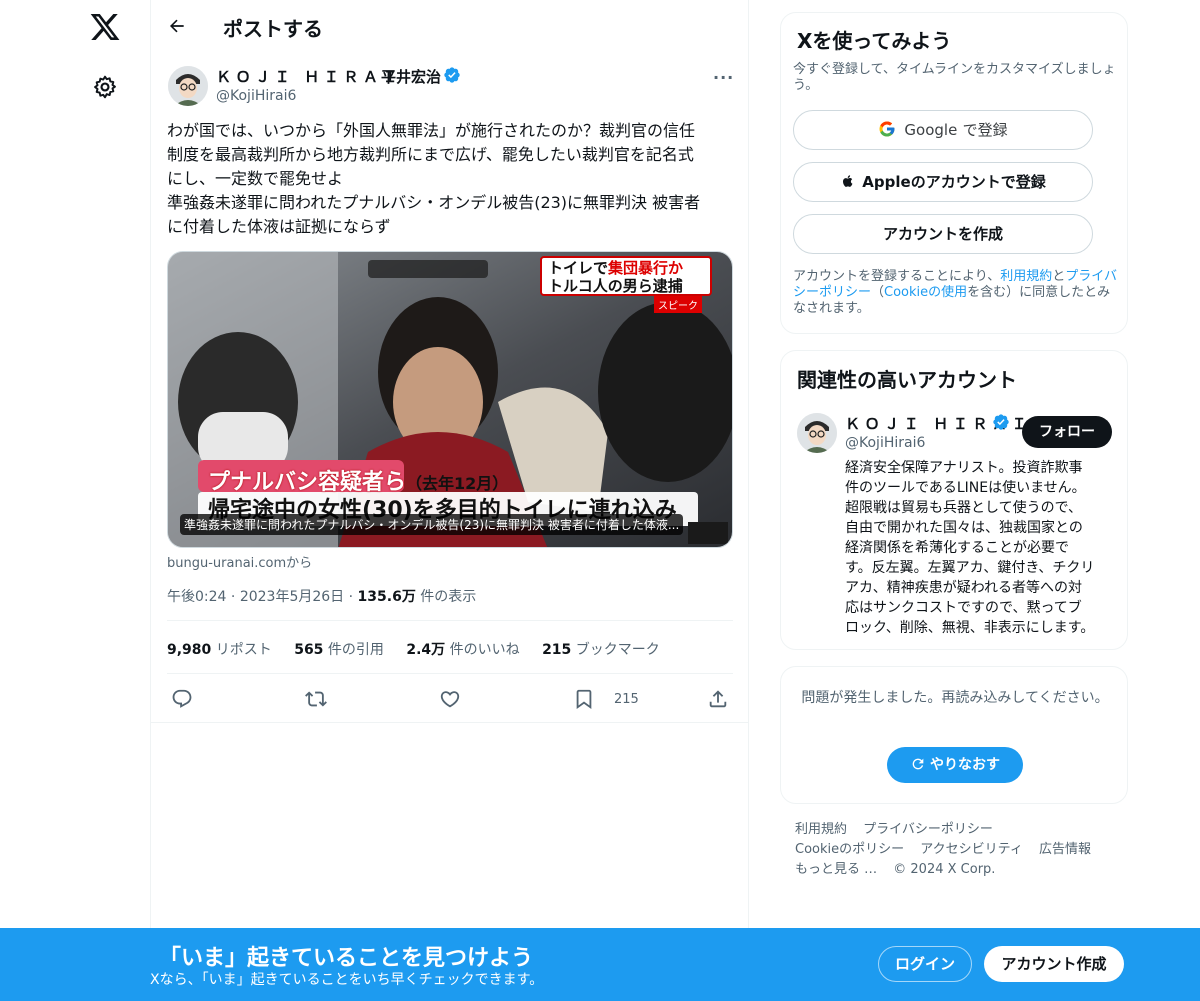 The image size is (1200, 1001). Describe the element at coordinates (1026, 276) in the screenshot. I see `terms-link: 利用規約` at that location.